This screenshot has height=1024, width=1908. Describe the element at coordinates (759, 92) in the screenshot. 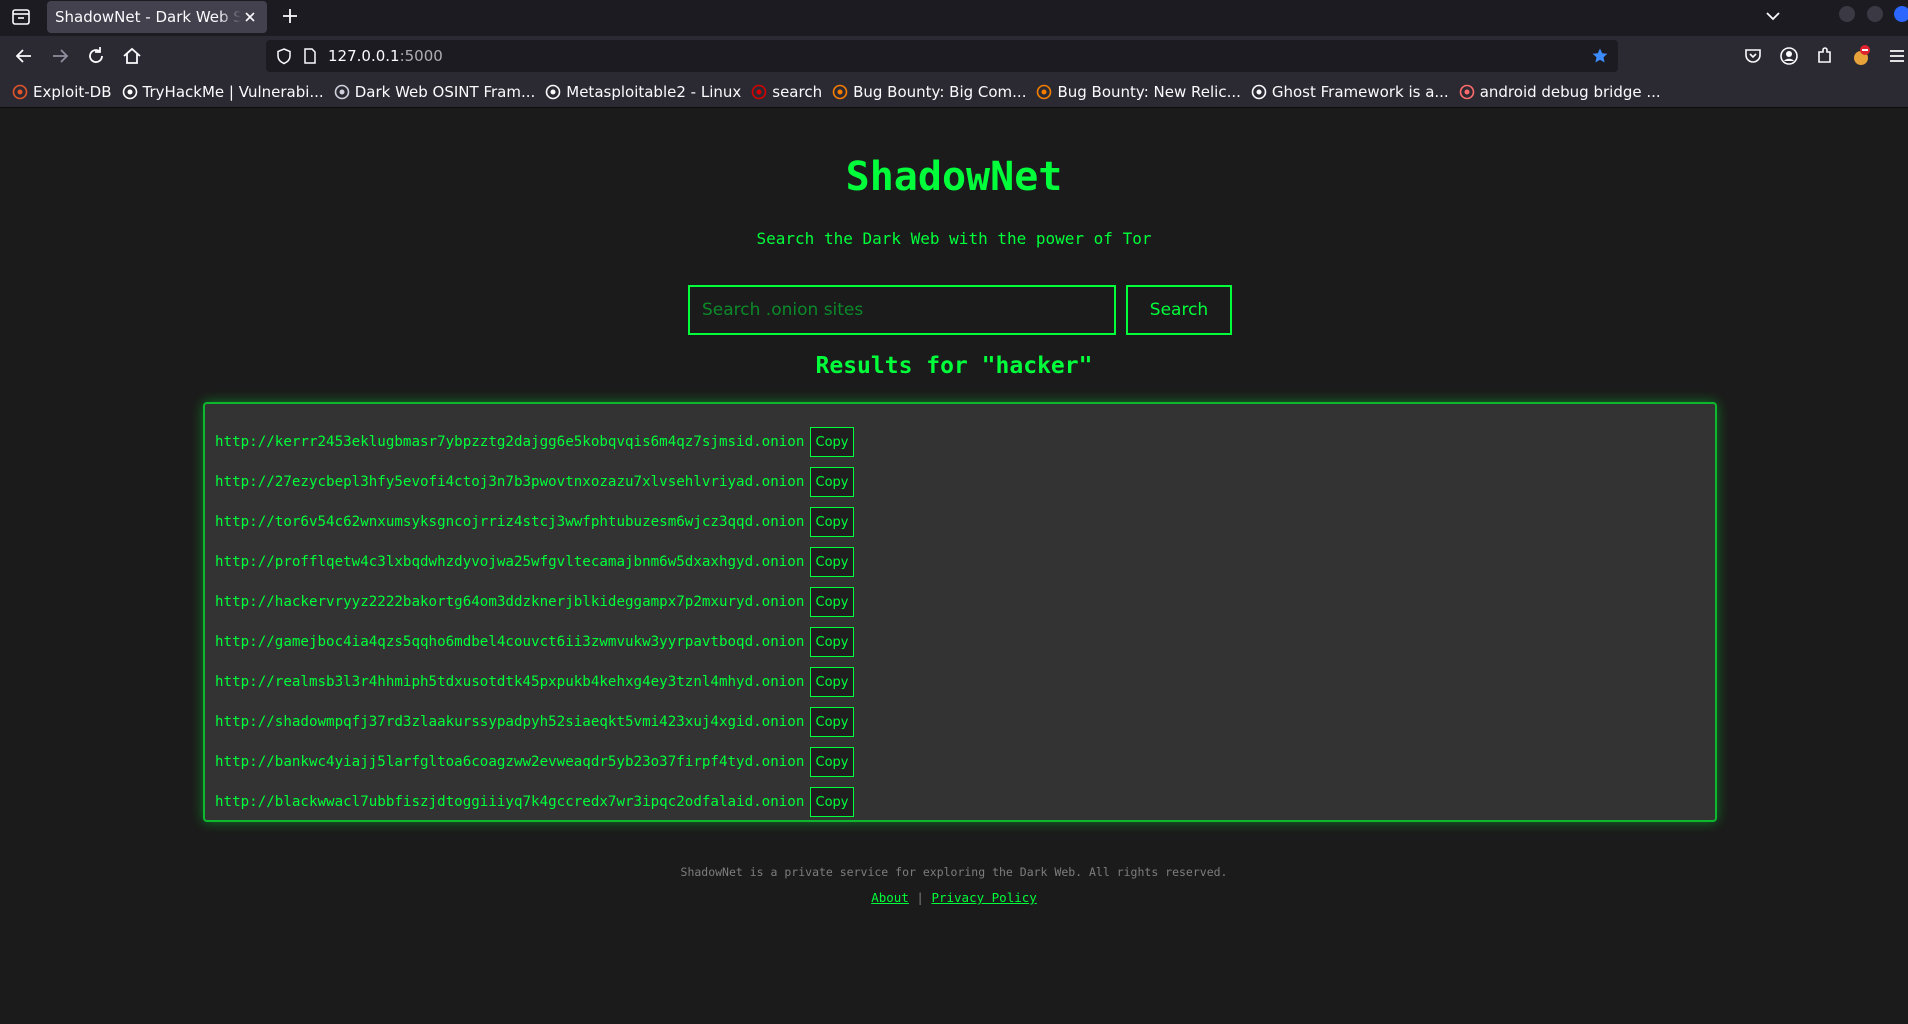

I see `search-site-icon` at that location.